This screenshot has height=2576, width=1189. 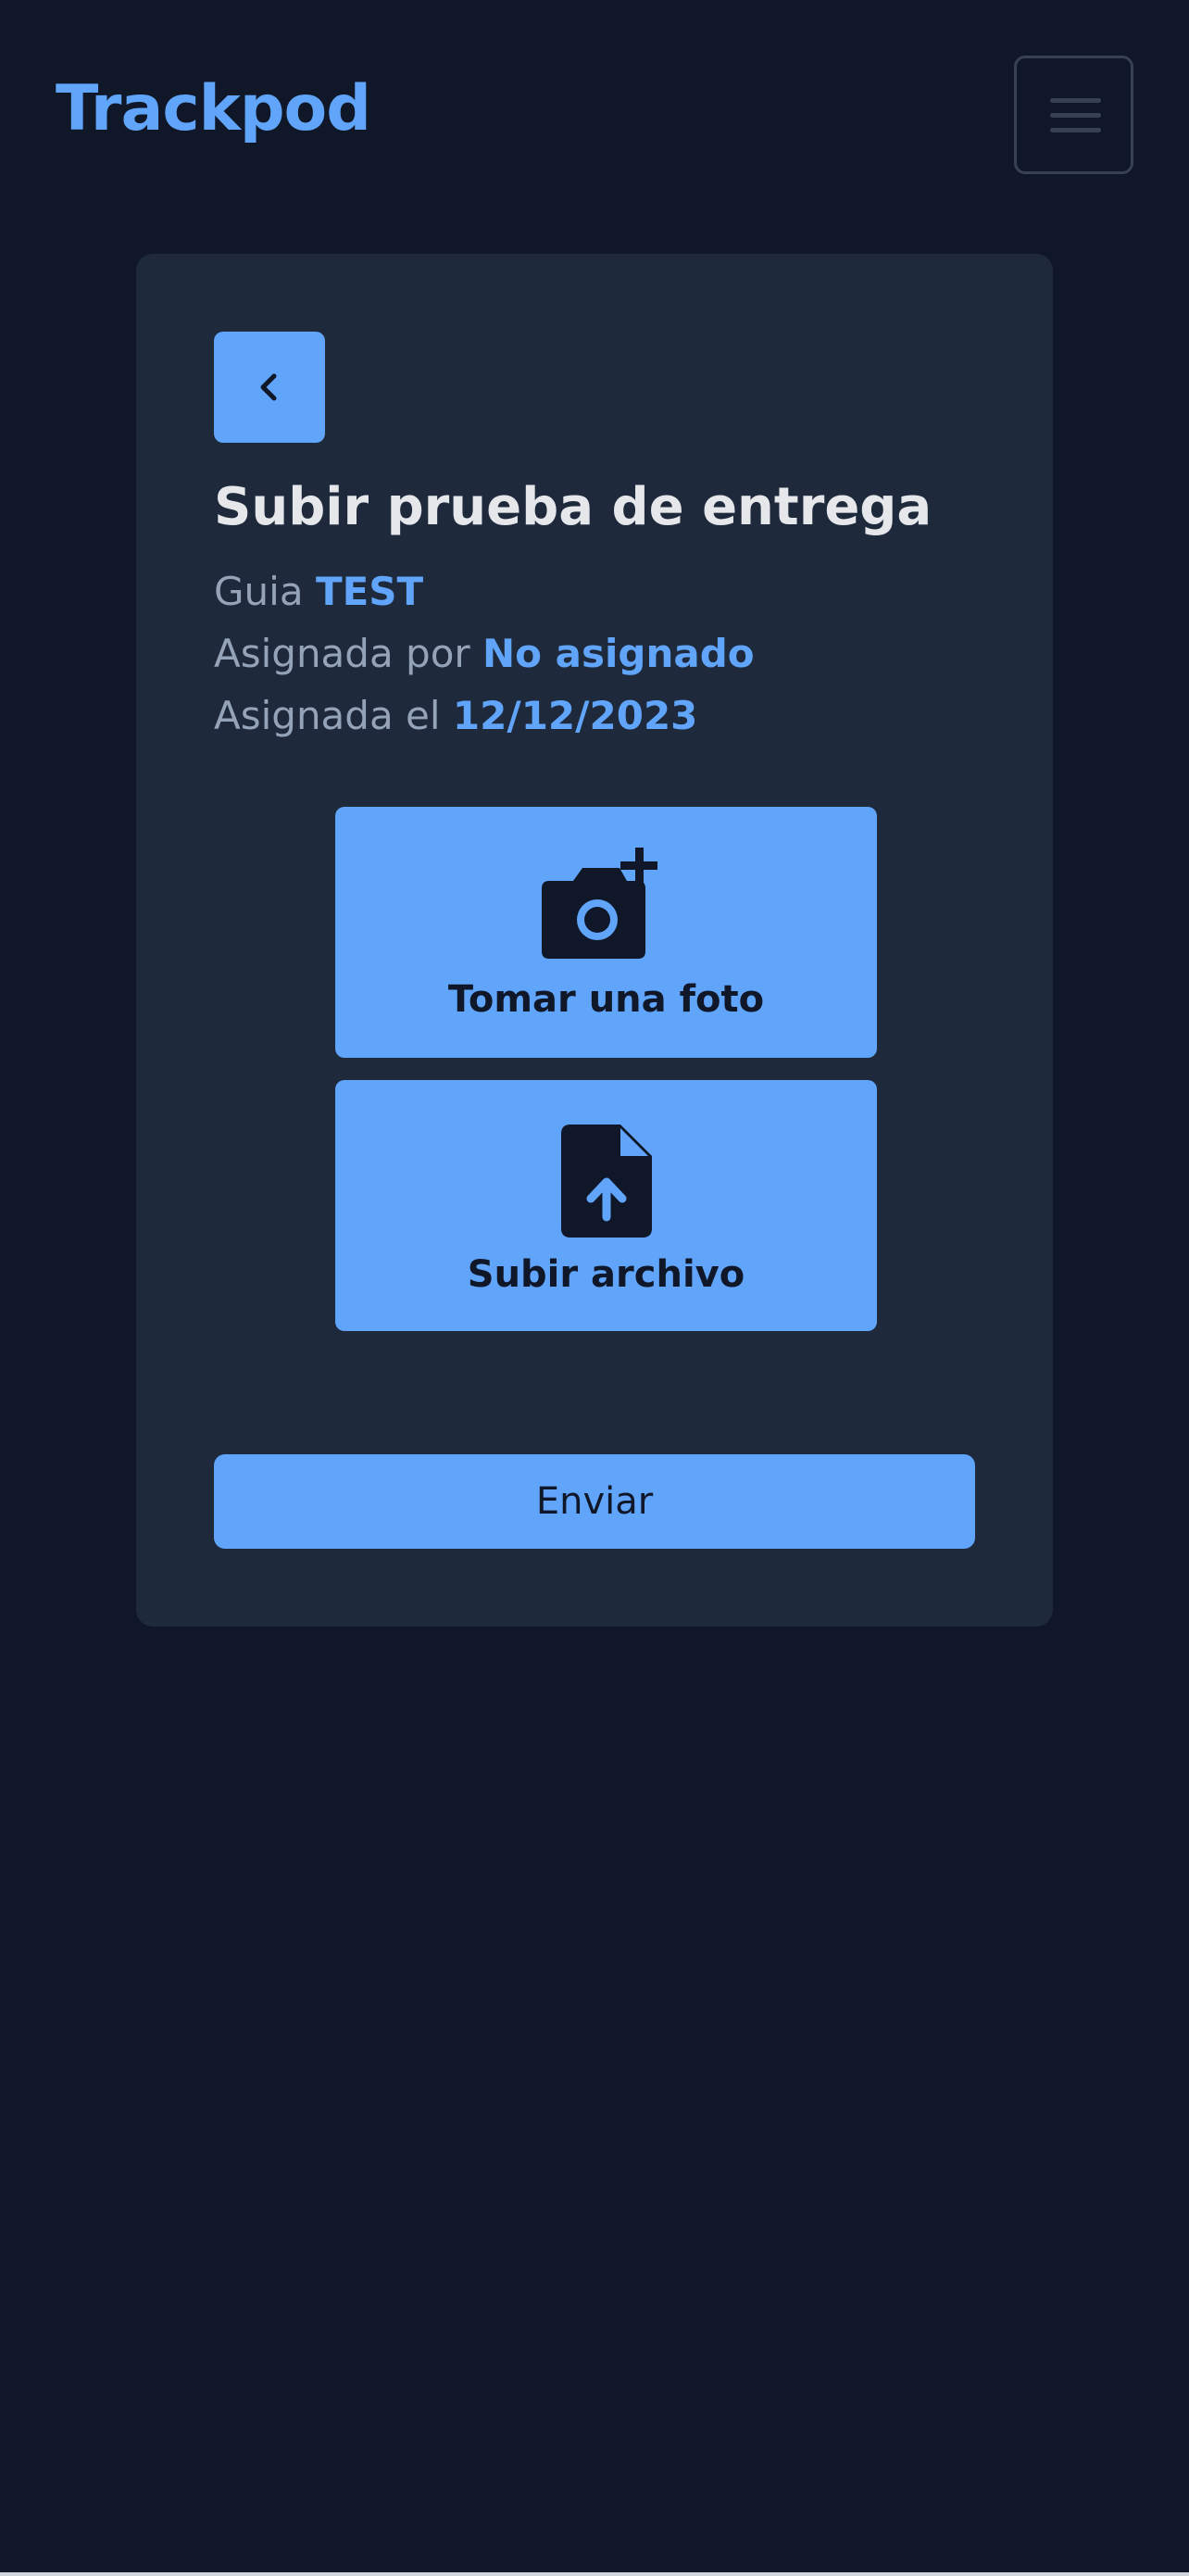 I want to click on assigned-by-value: No asignado, so click(x=618, y=653).